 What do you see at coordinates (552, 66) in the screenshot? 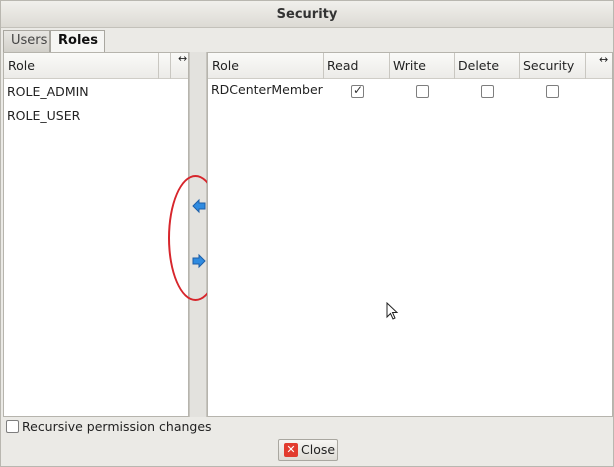
I see `column-header-security: Security` at bounding box center [552, 66].